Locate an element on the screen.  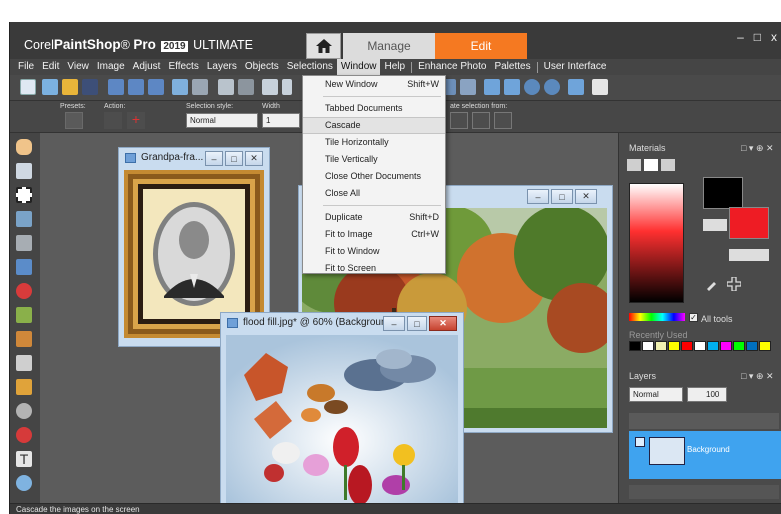
menu-item-tile-horizontally: Tile Horizontally is located at coordinates (374, 142).